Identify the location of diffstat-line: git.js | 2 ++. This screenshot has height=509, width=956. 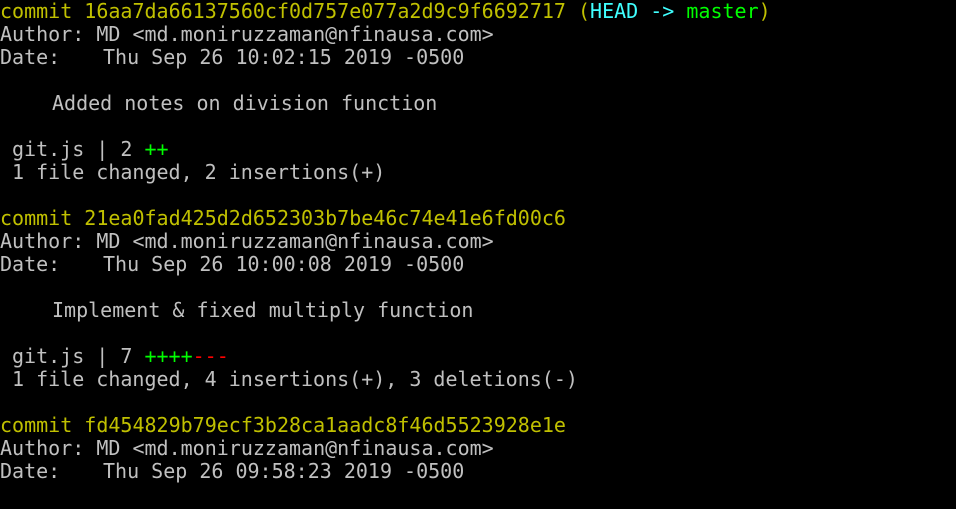
(478, 149).